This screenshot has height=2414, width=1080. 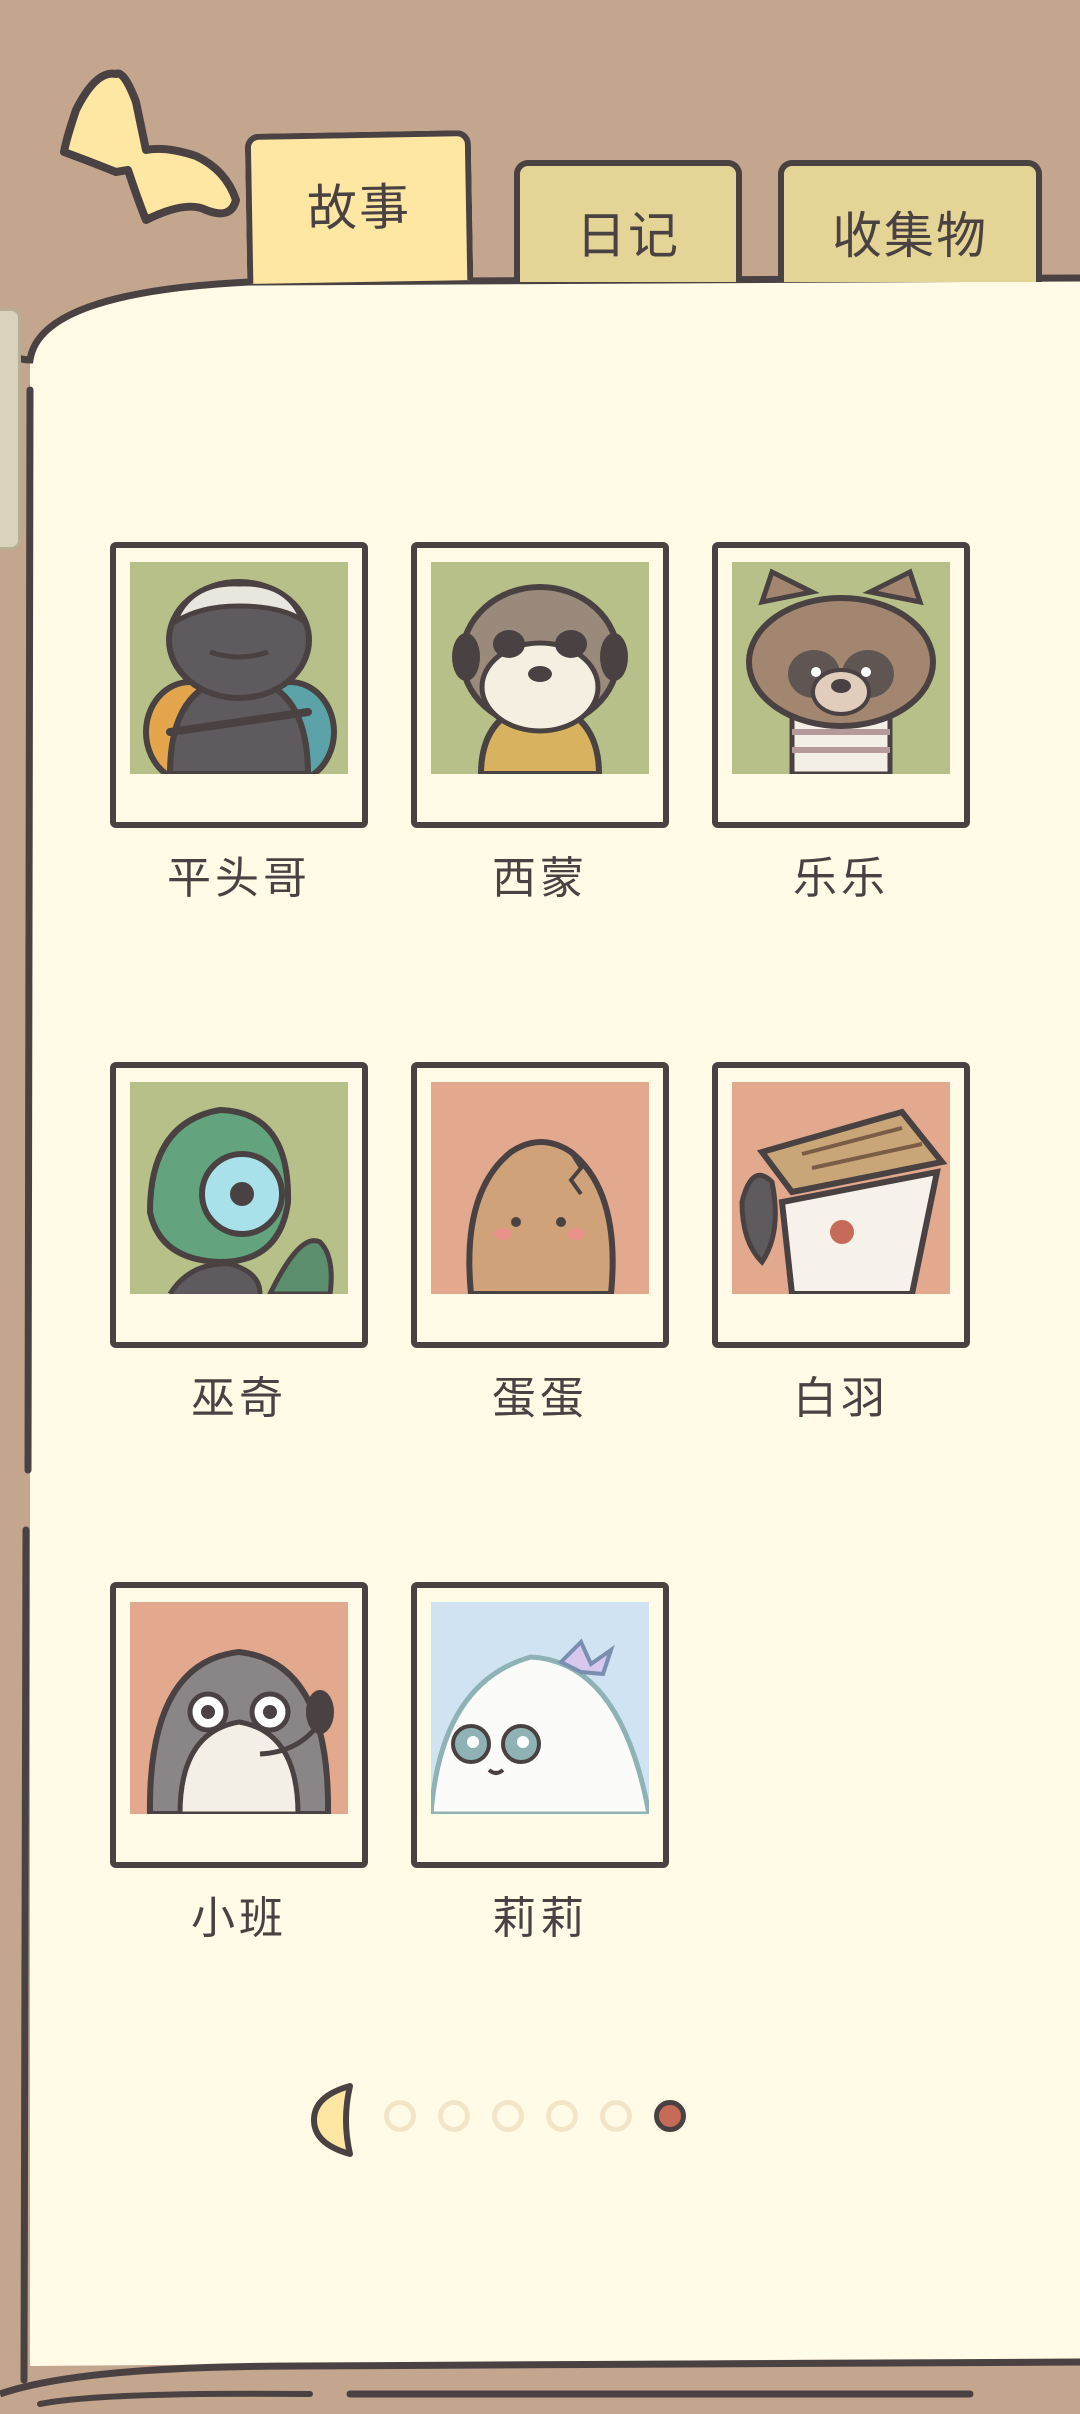 I want to click on character-name: 白羽, so click(x=841, y=1398).